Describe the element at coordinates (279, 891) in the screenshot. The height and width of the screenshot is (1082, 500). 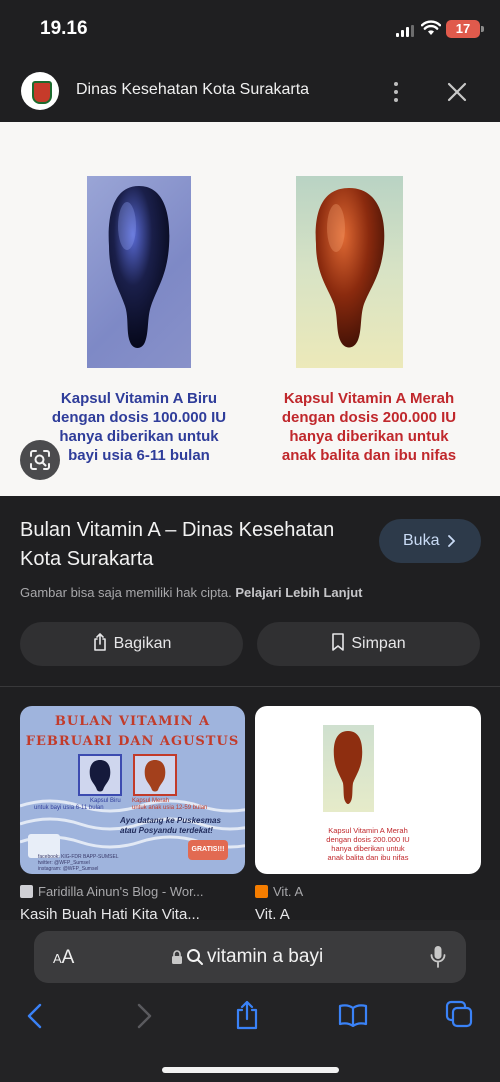
I see `related-source-2: Vit. A` at that location.